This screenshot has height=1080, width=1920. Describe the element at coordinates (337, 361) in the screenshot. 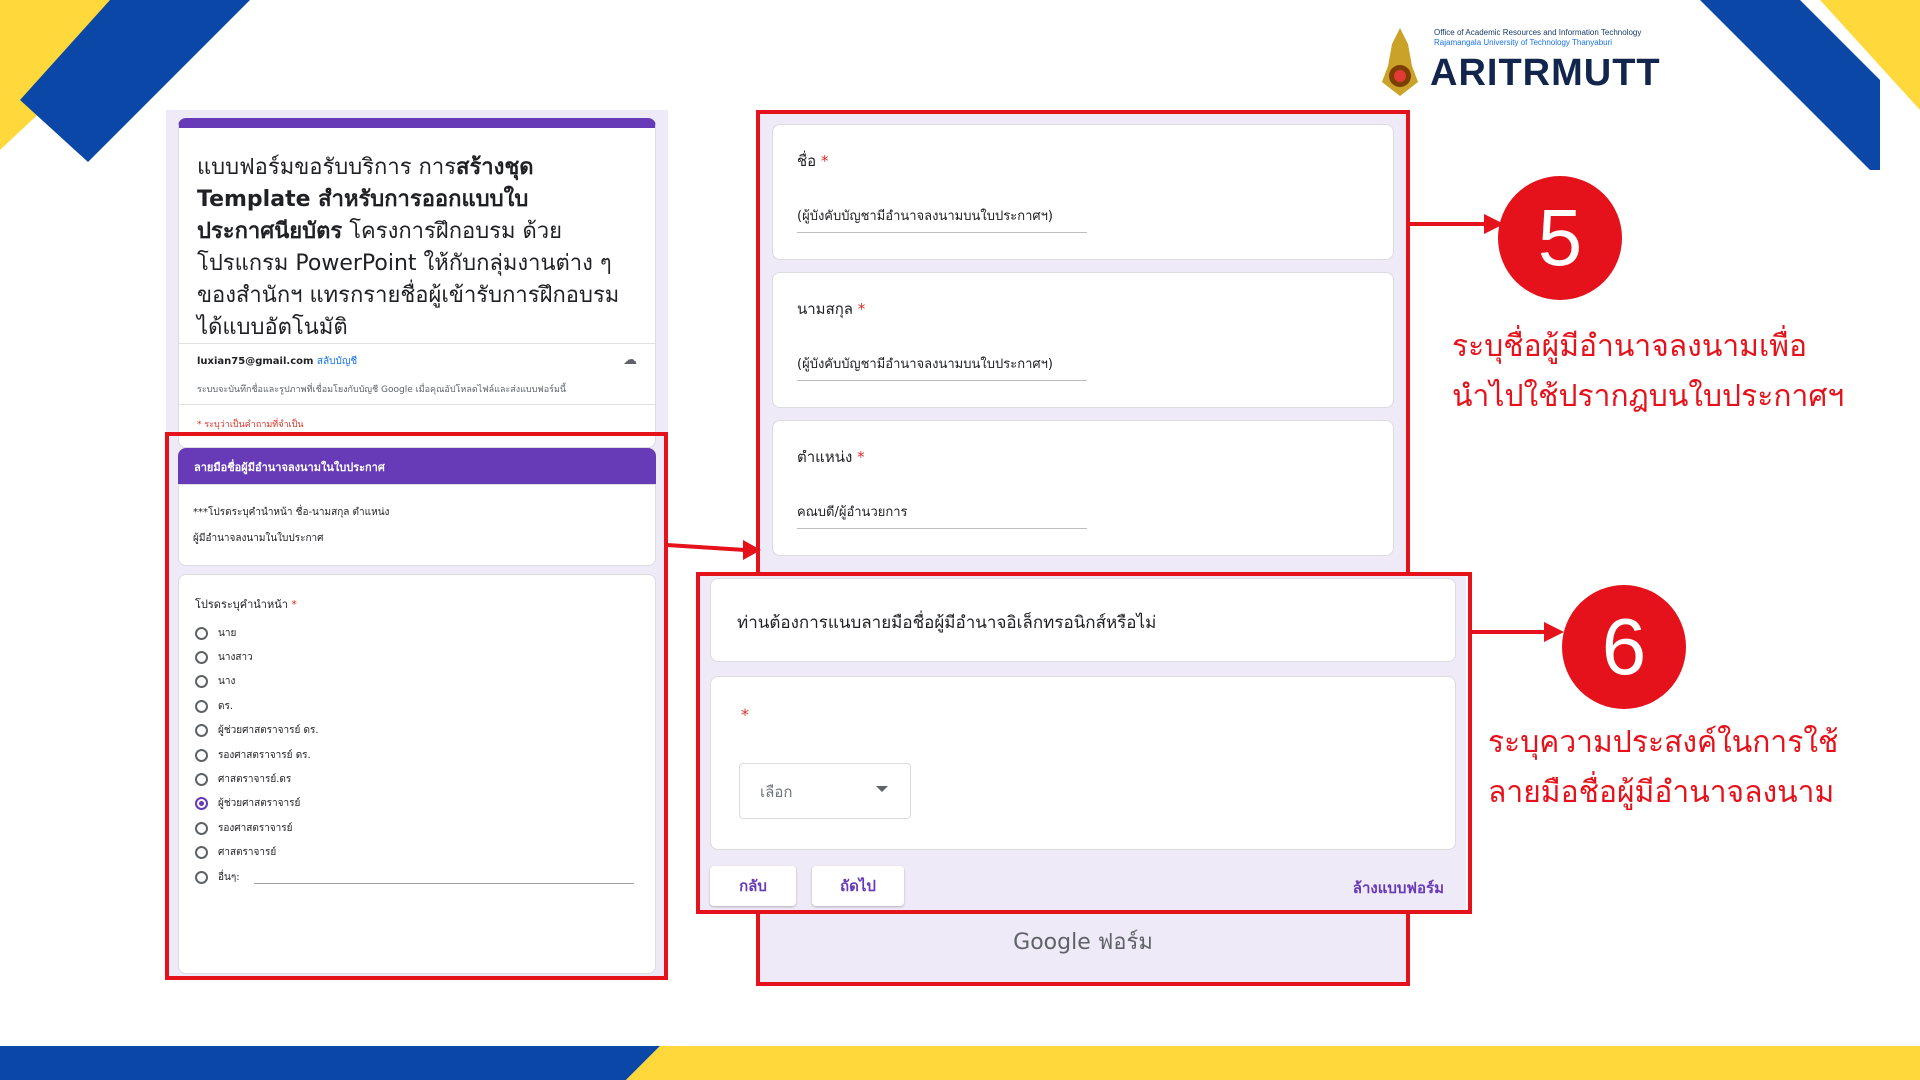

I see `switch-account-link: สลับบัญชี` at that location.